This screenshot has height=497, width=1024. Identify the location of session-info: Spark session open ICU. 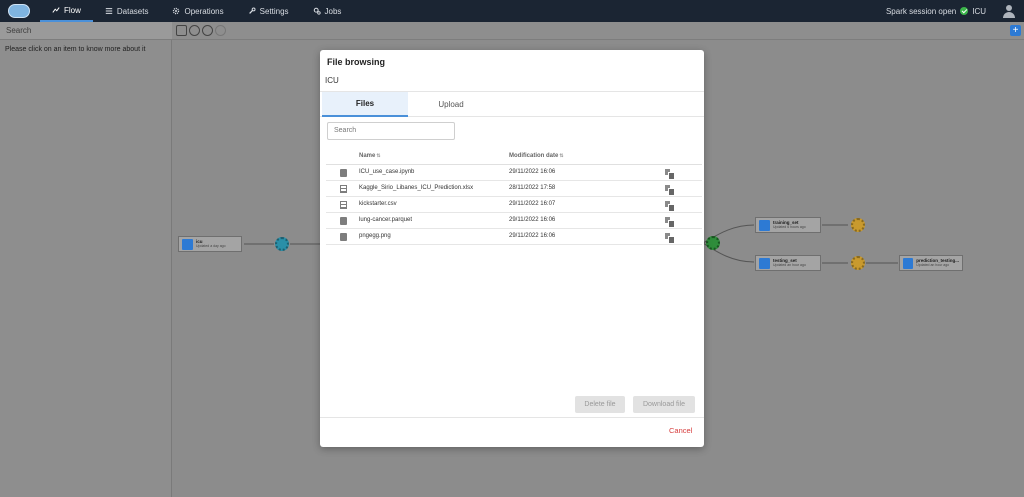
(951, 11).